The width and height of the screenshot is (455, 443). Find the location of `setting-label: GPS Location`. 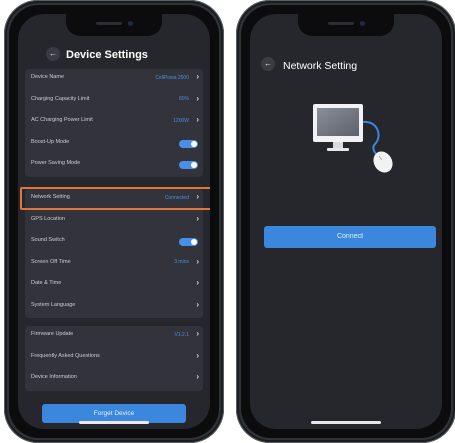

setting-label: GPS Location is located at coordinates (48, 218).